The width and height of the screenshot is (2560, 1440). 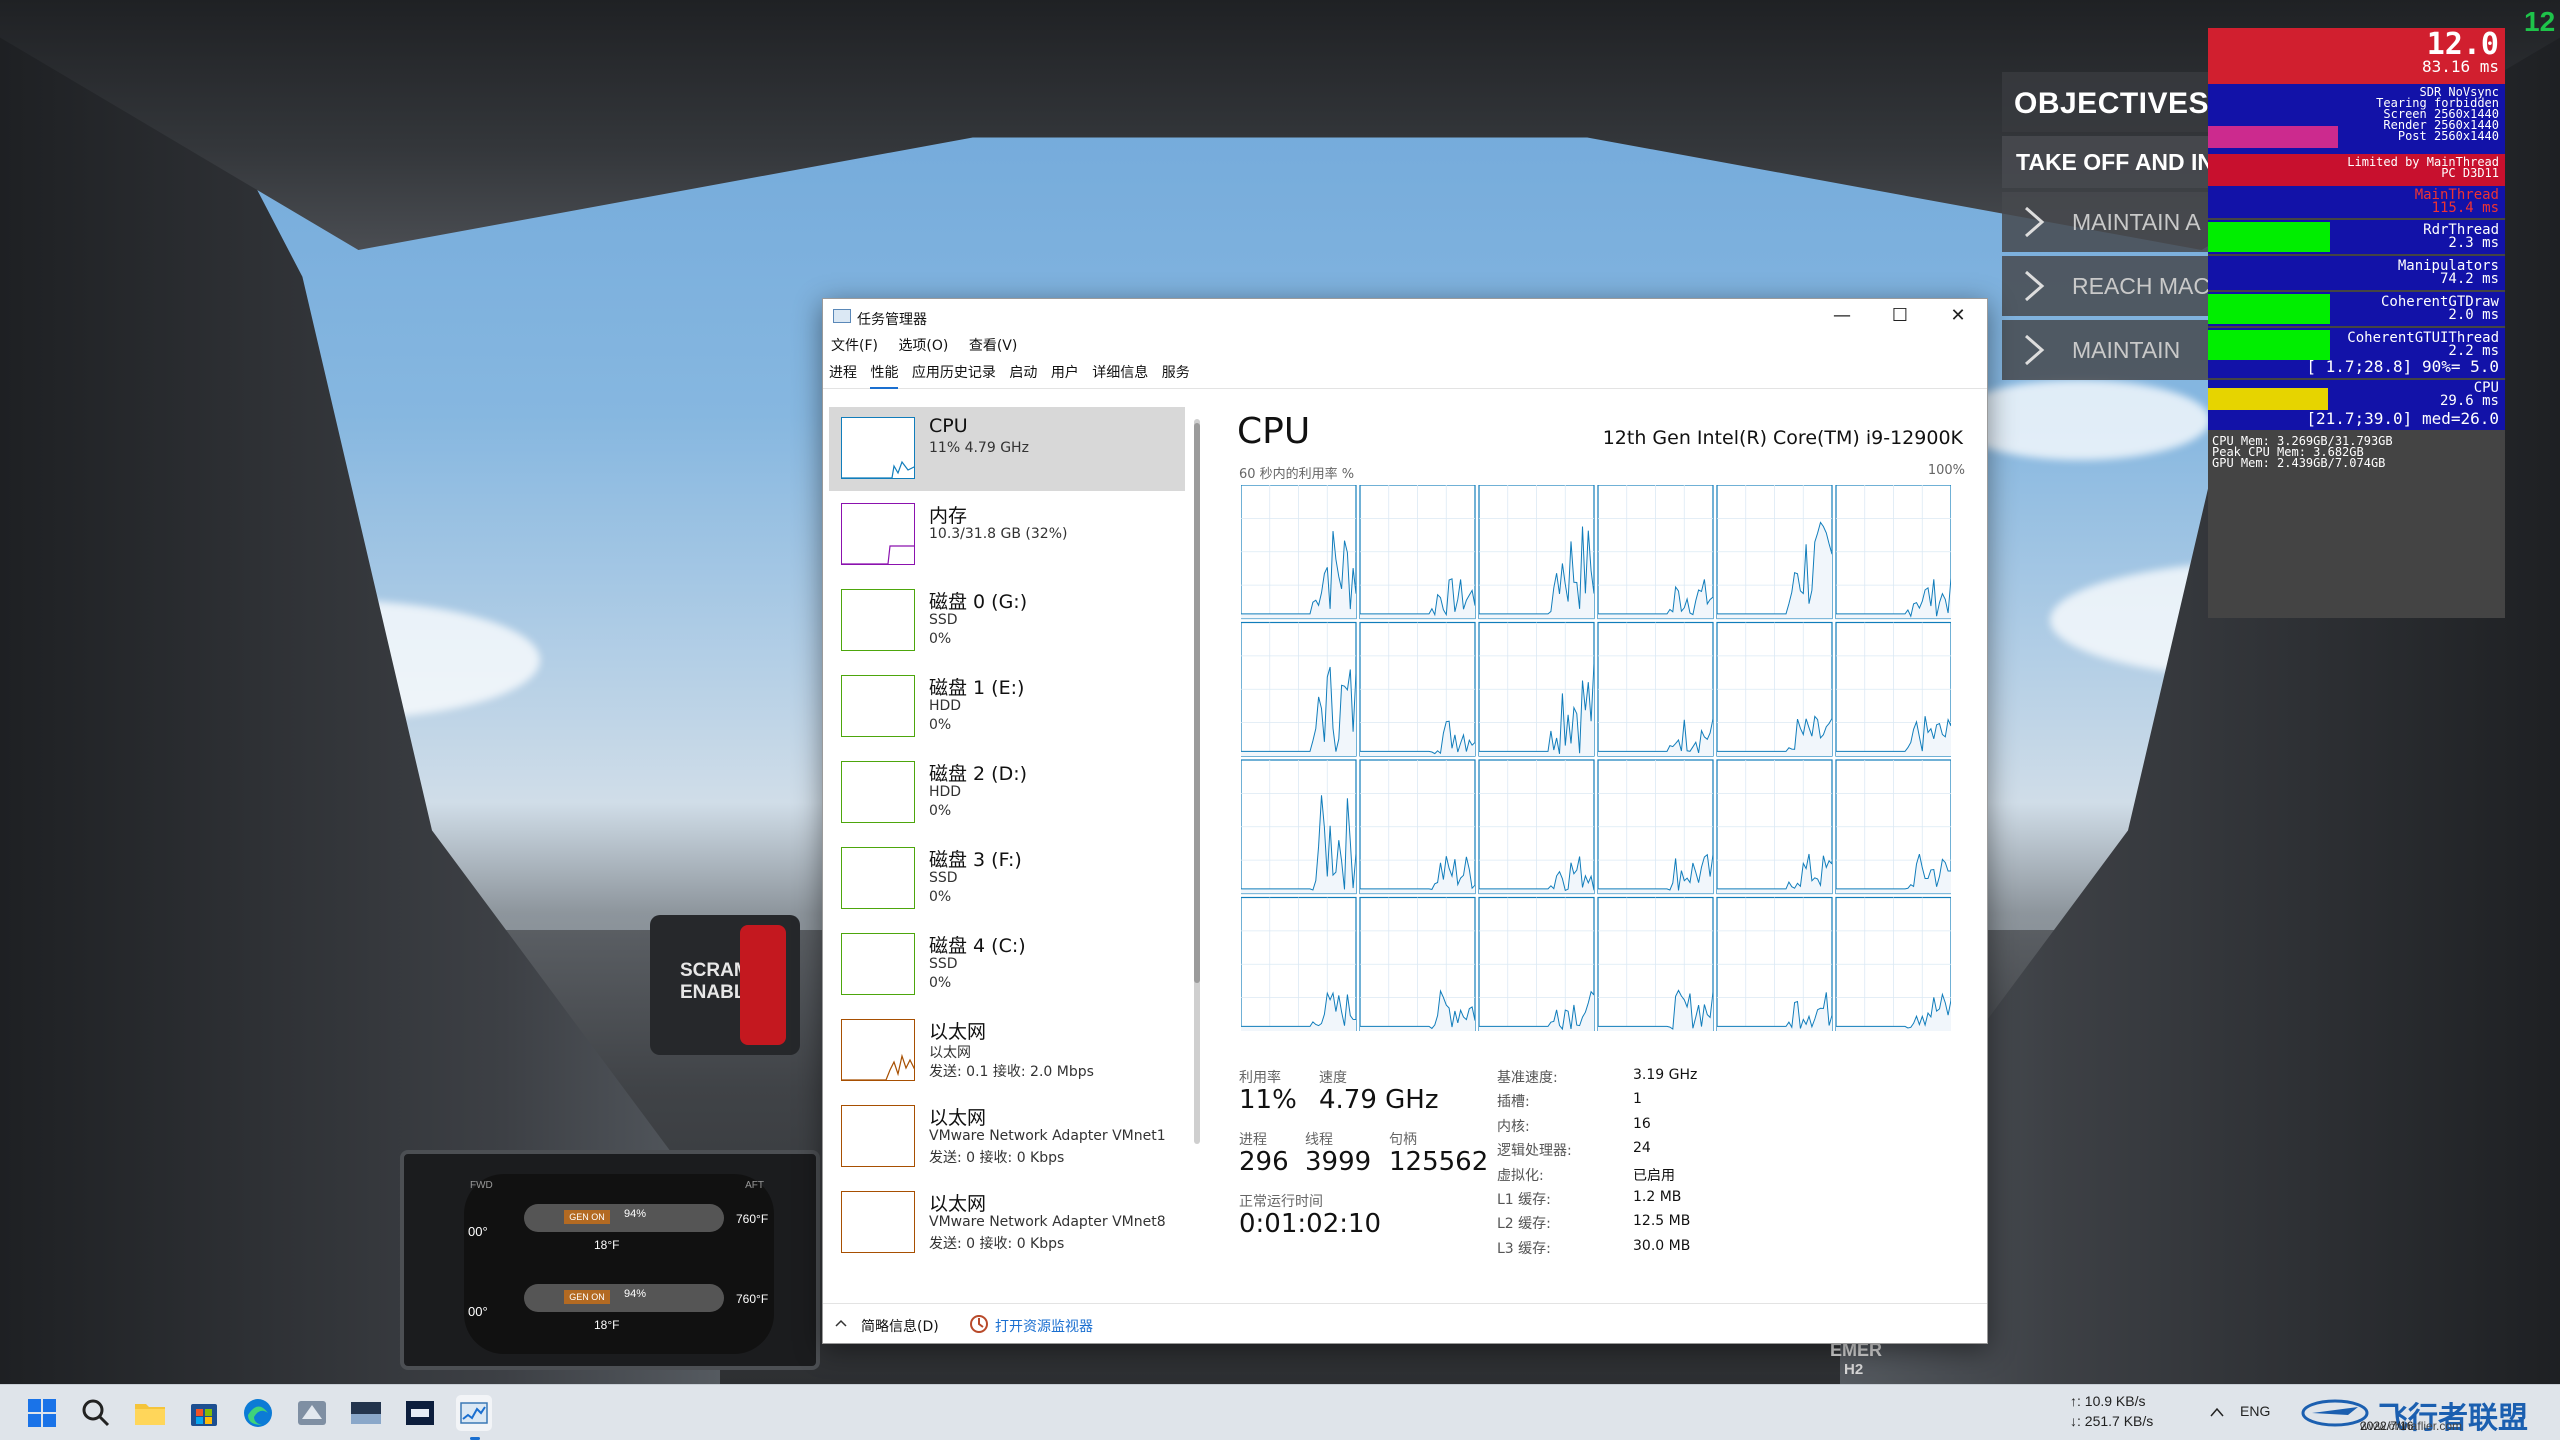 What do you see at coordinates (943, 878) in the screenshot?
I see `sidebar-l2: SSD` at bounding box center [943, 878].